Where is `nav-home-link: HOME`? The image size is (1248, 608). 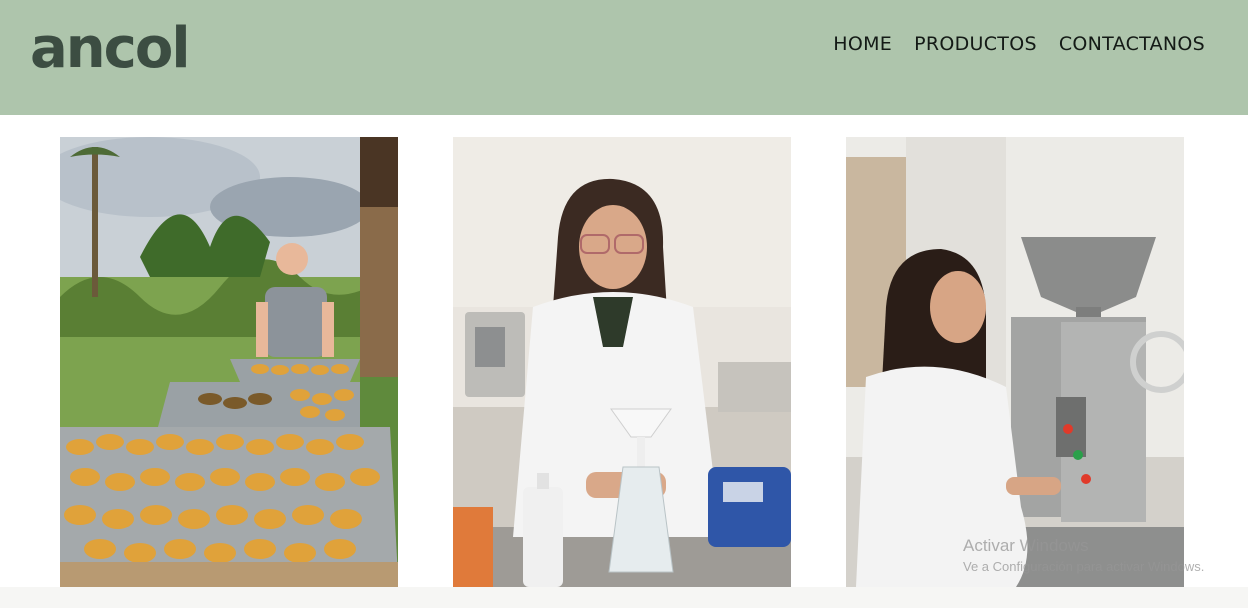 nav-home-link: HOME is located at coordinates (862, 44).